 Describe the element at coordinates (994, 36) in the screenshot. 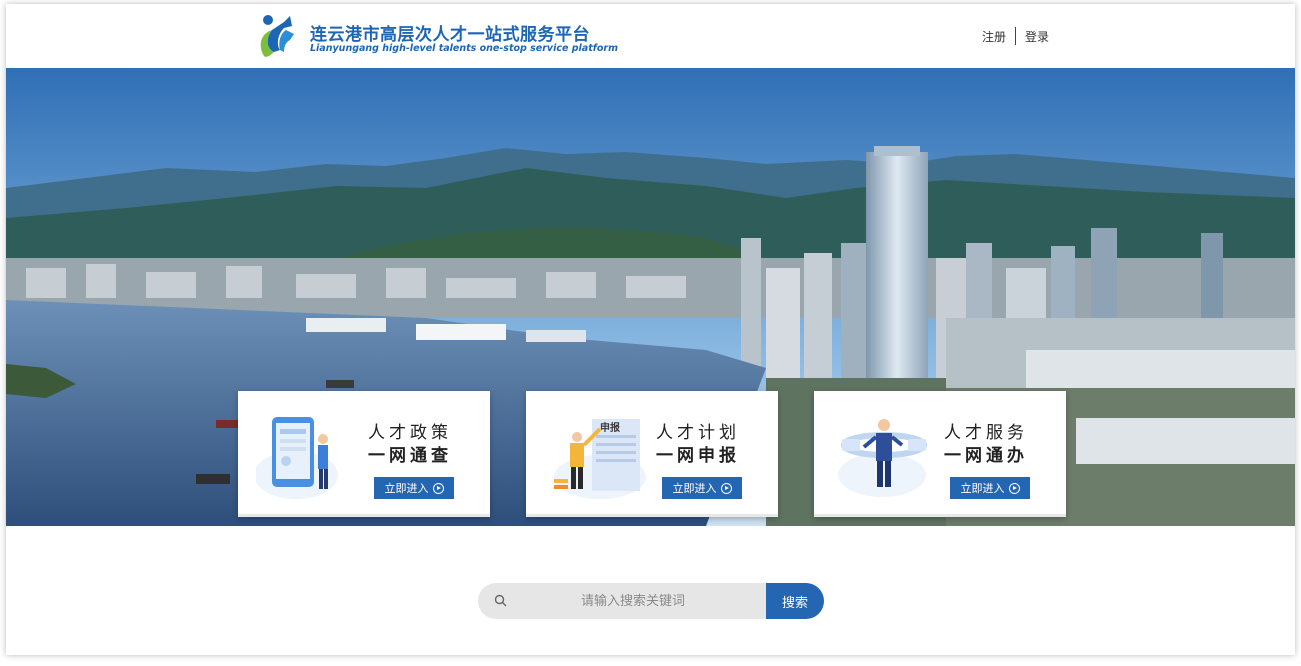

I see `register-link: 注册` at that location.